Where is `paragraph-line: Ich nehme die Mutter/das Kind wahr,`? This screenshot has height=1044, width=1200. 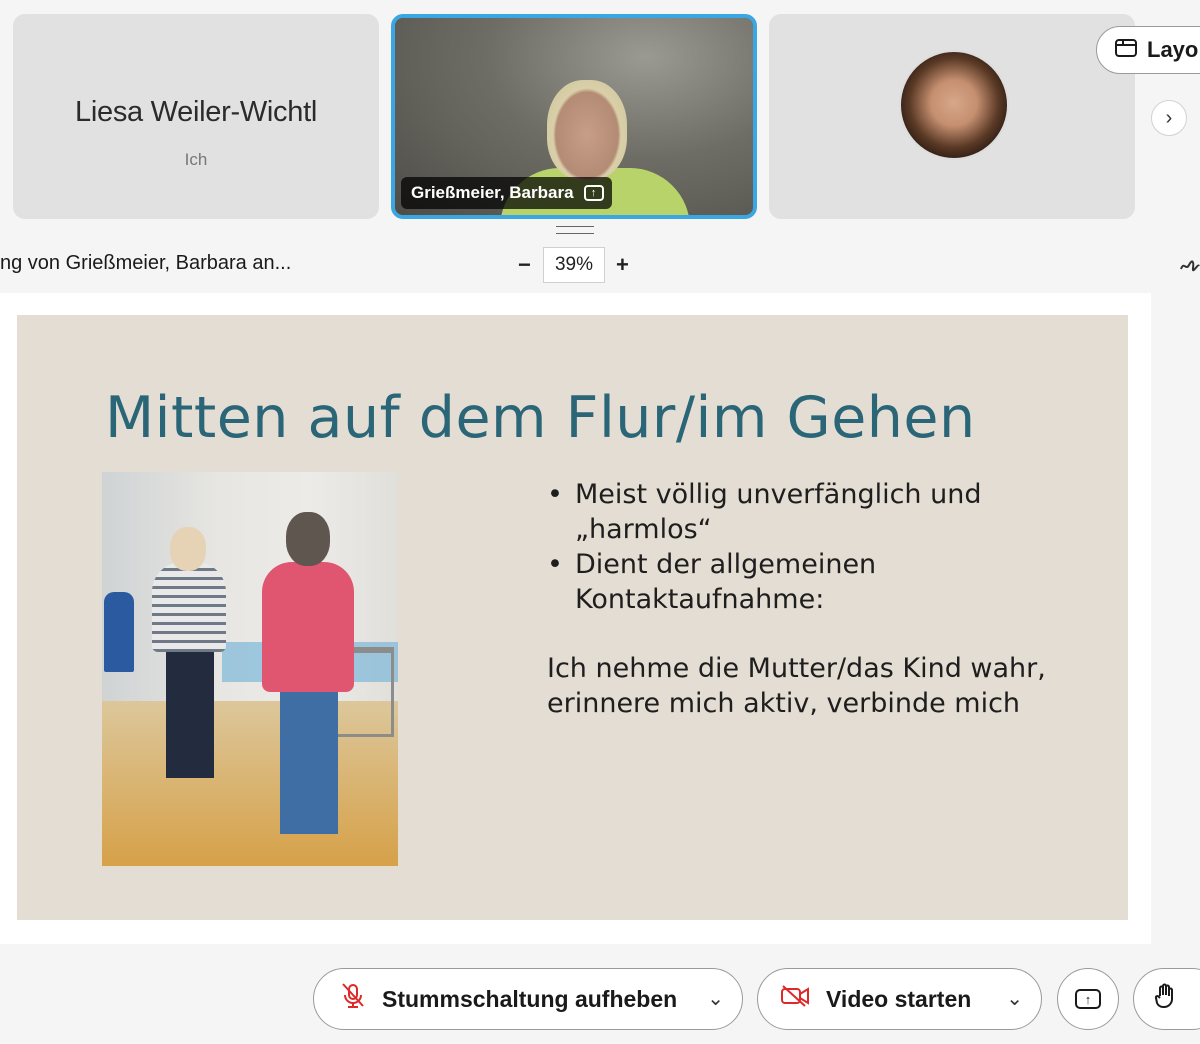
paragraph-line: Ich nehme die Mutter/das Kind wahr, is located at coordinates (796, 668).